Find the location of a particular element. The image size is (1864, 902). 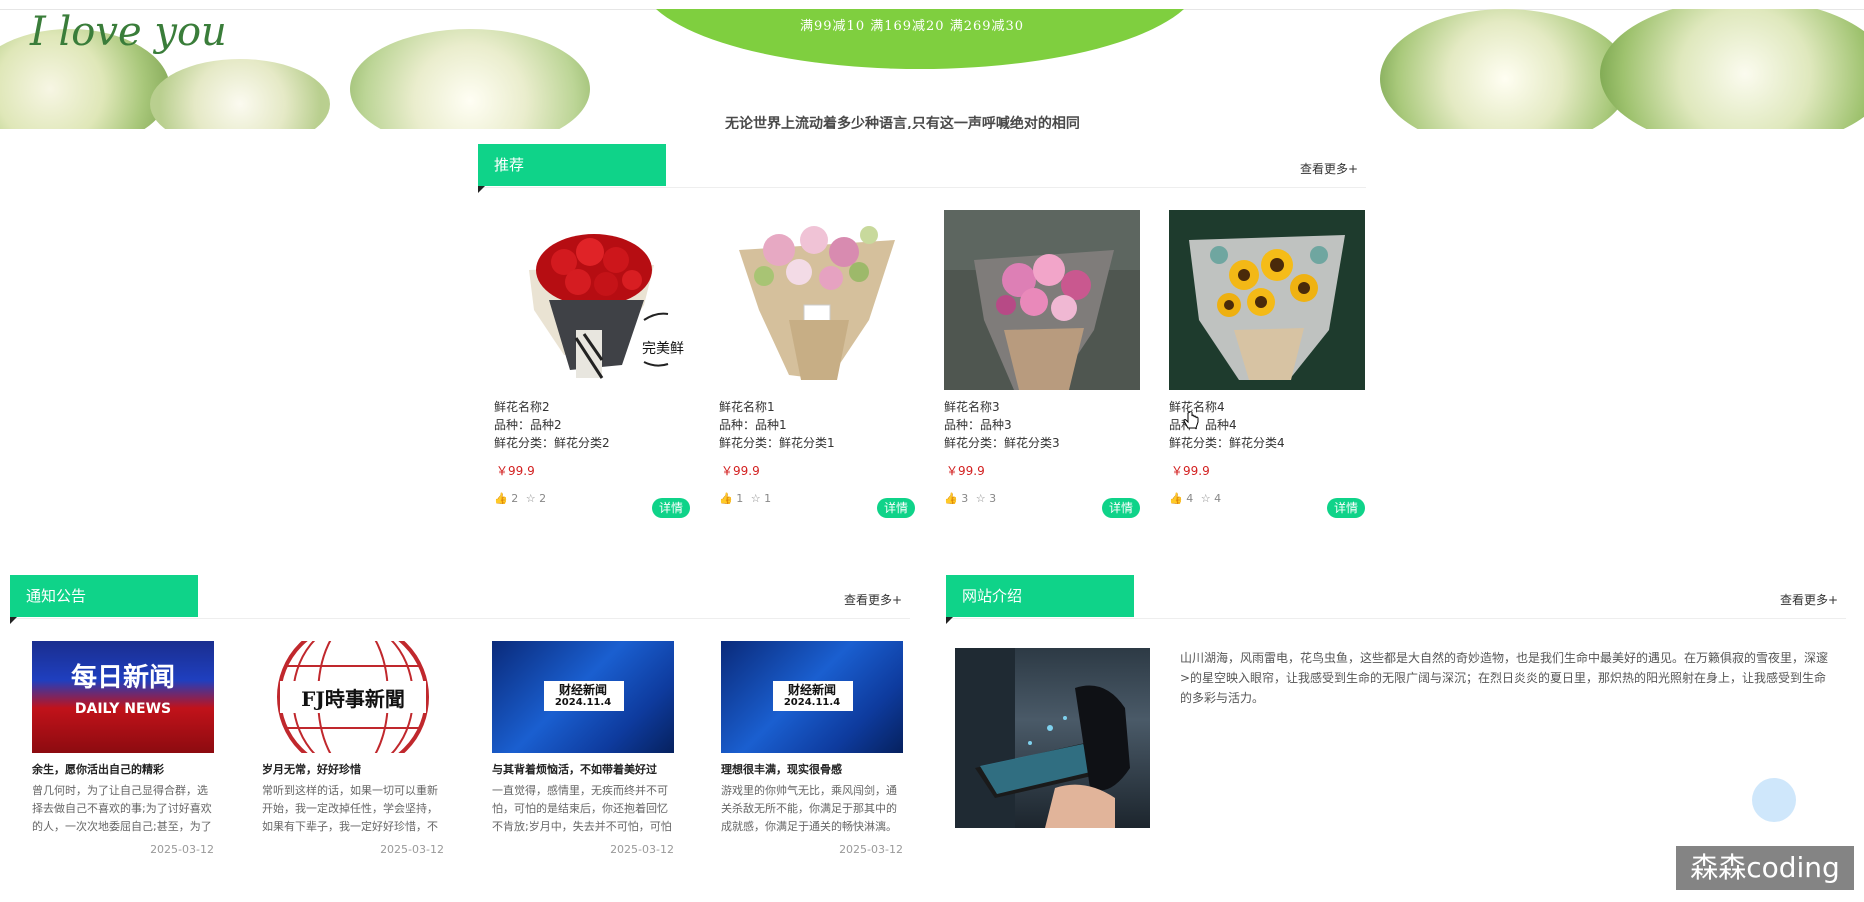

image-overlay-text: FJ時事新聞 is located at coordinates (353, 699).